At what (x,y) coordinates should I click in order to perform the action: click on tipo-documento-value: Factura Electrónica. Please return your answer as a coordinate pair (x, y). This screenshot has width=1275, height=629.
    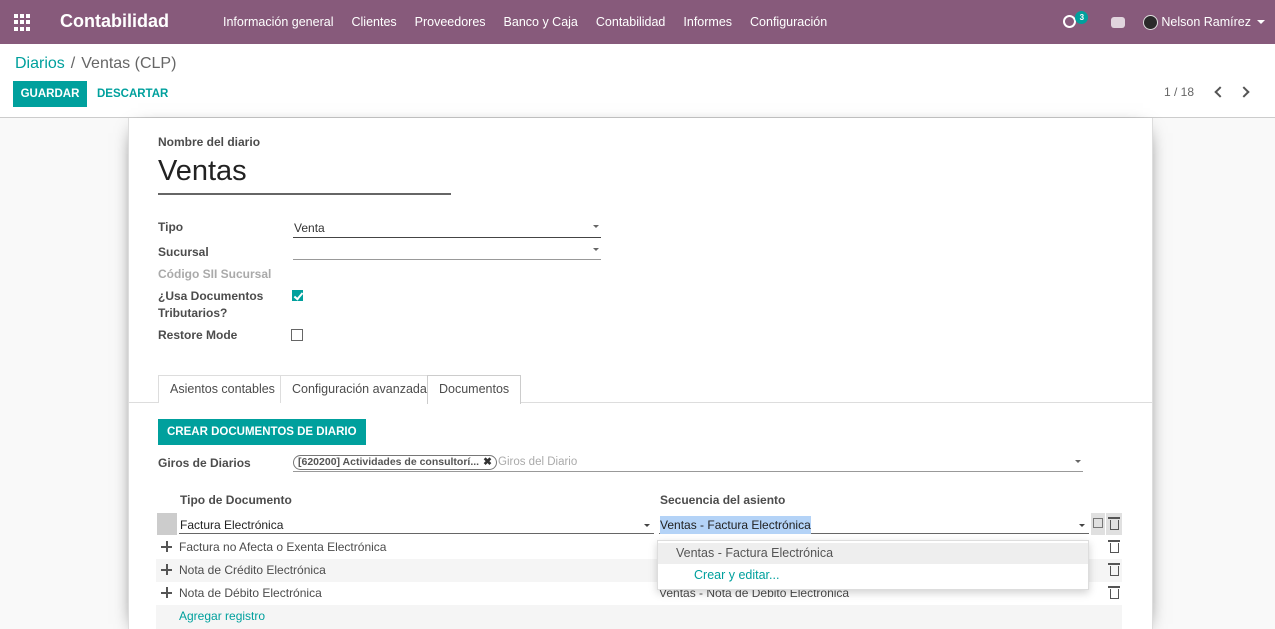
    Looking at the image, I should click on (232, 525).